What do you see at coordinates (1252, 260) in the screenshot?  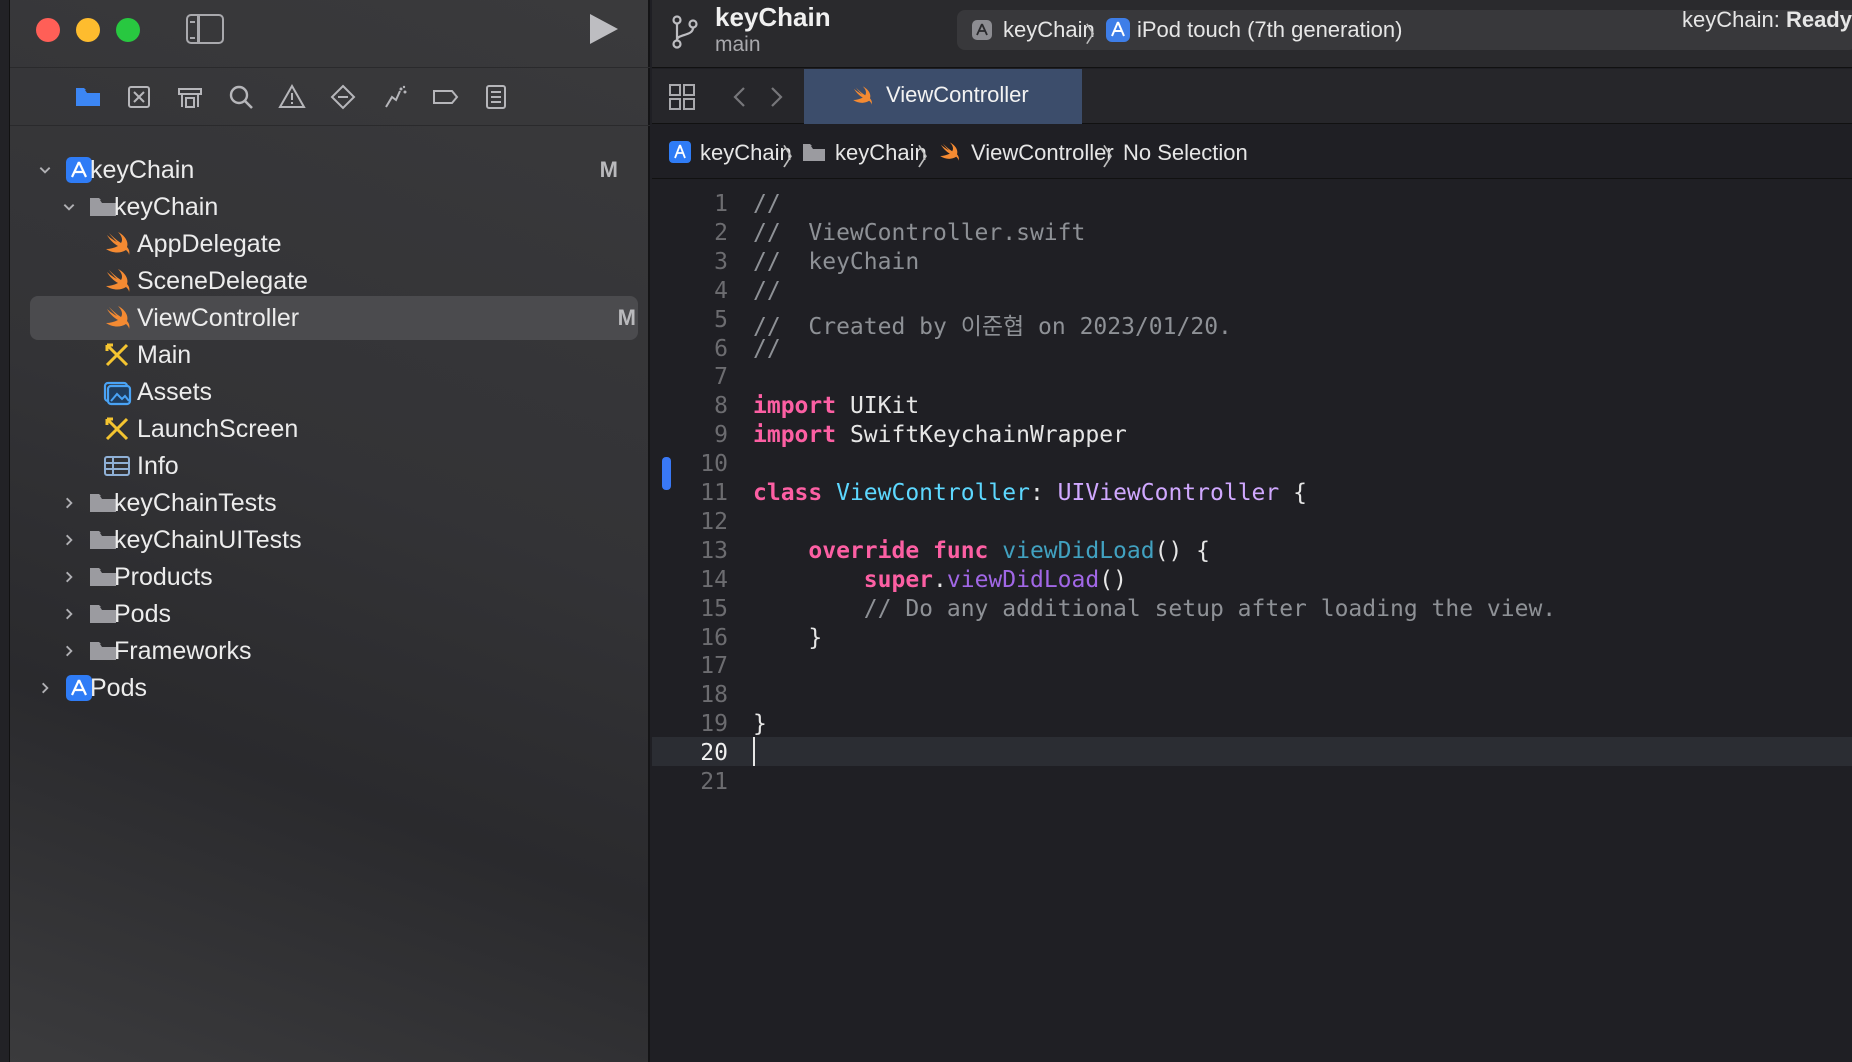 I see `code-line: 3 // keyChain` at bounding box center [1252, 260].